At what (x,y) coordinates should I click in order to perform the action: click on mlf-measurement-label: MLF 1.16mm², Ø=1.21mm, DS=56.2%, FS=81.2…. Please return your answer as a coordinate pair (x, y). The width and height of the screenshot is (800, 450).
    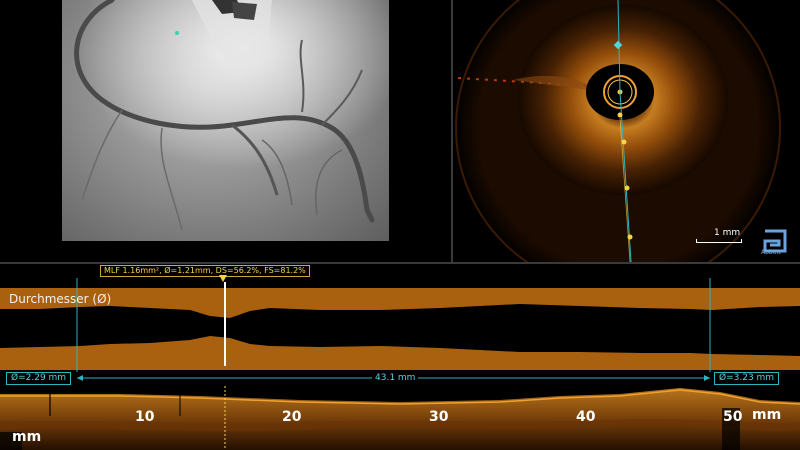
    Looking at the image, I should click on (205, 271).